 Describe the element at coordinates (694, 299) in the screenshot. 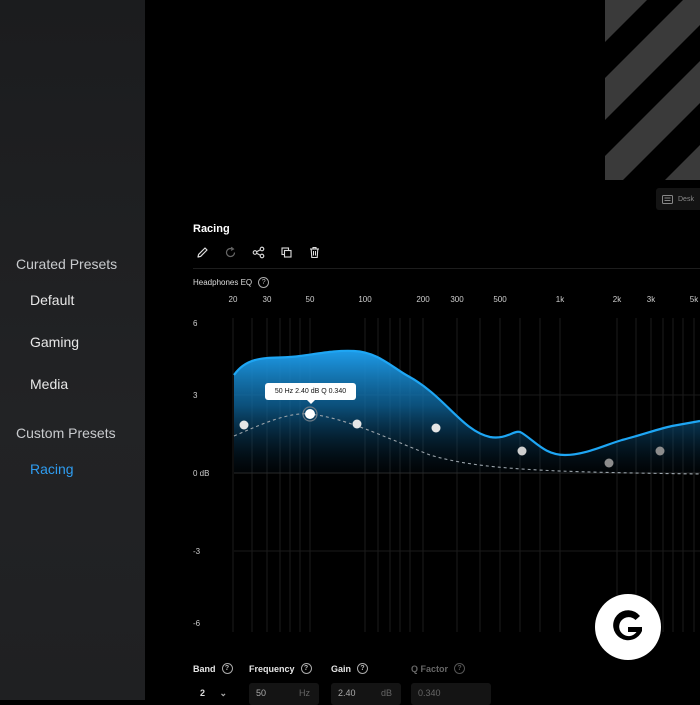

I see `freq-tick-5k: 5k` at that location.